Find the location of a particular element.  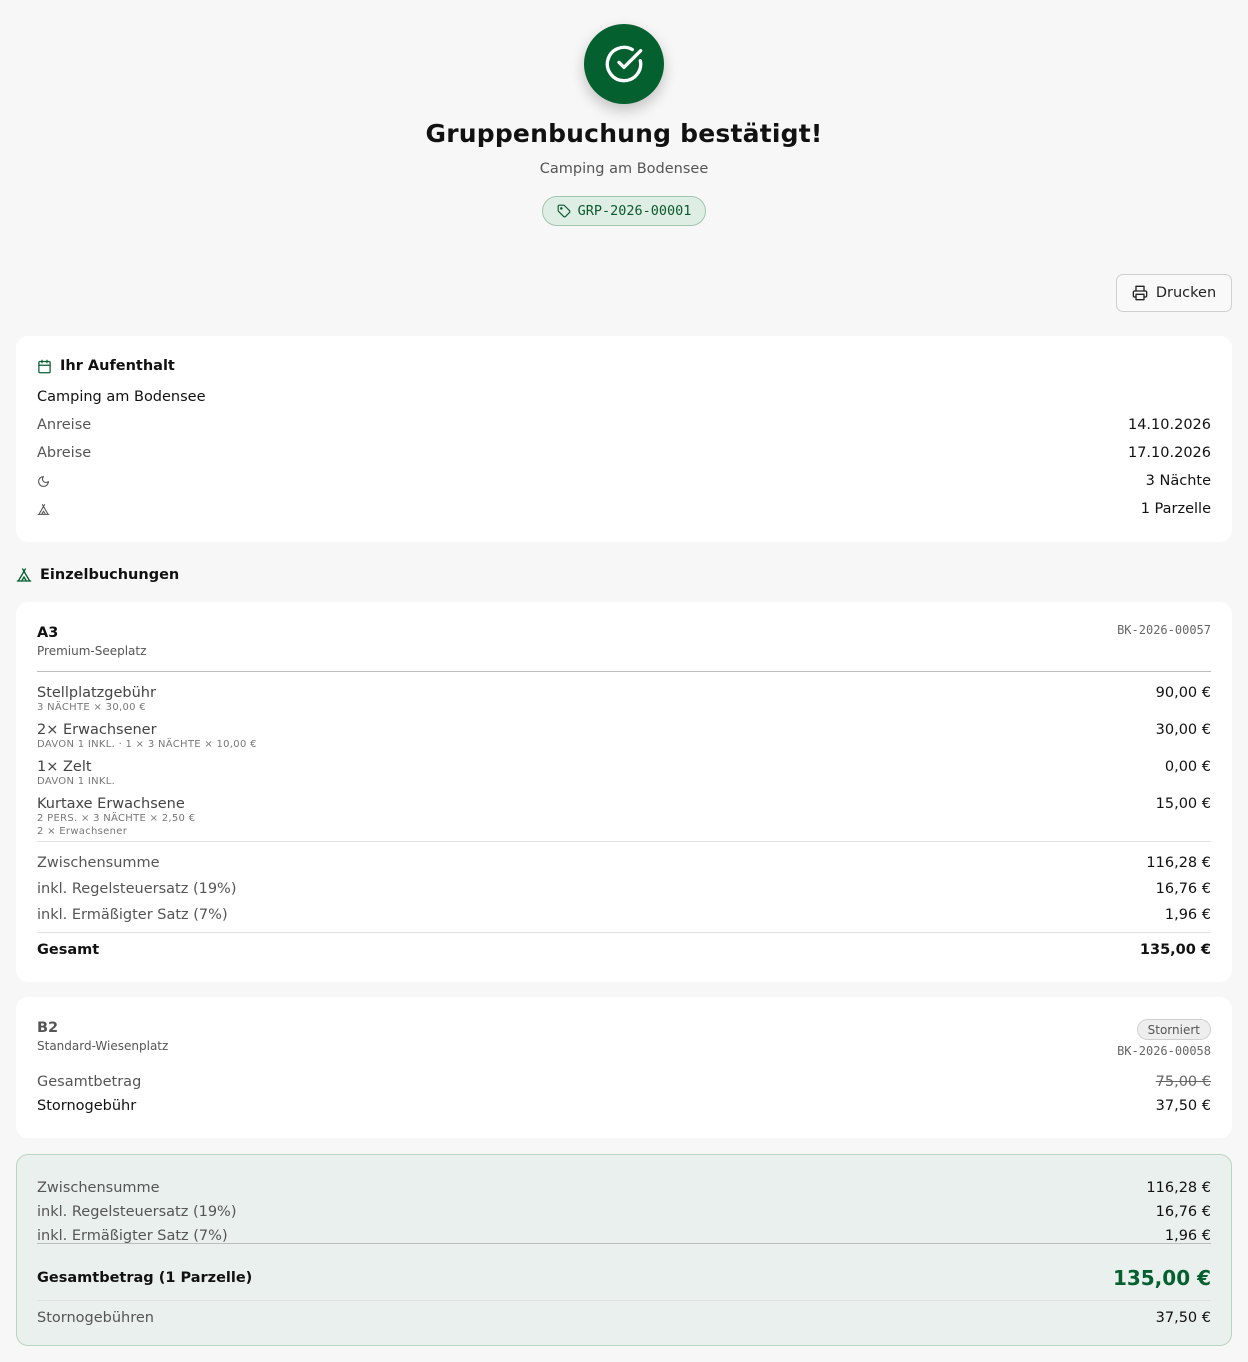

amount-value-cancelled: 75,00 € is located at coordinates (1183, 1082).